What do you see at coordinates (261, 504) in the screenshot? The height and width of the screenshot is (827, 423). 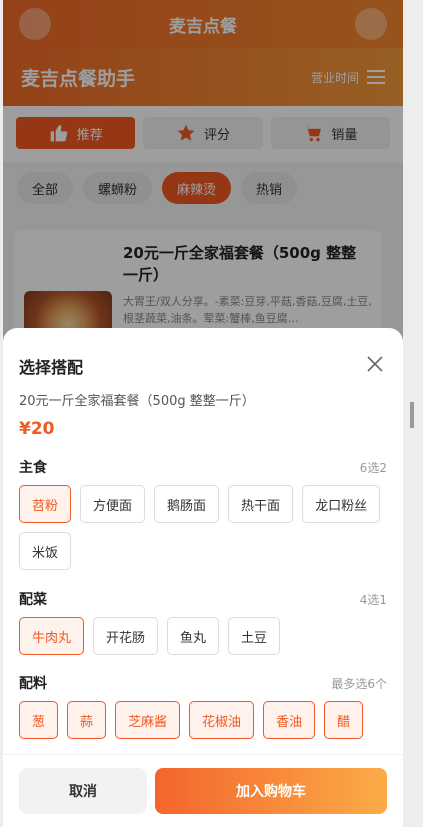 I see `option-staple-hot-dry-noodle: 热干面` at bounding box center [261, 504].